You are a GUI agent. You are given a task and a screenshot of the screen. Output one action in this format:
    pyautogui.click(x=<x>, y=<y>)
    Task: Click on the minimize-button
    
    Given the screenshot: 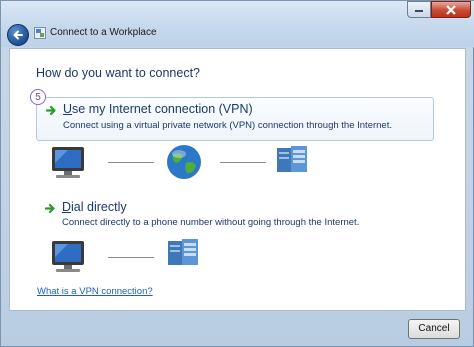 What is the action you would take?
    pyautogui.click(x=419, y=9)
    